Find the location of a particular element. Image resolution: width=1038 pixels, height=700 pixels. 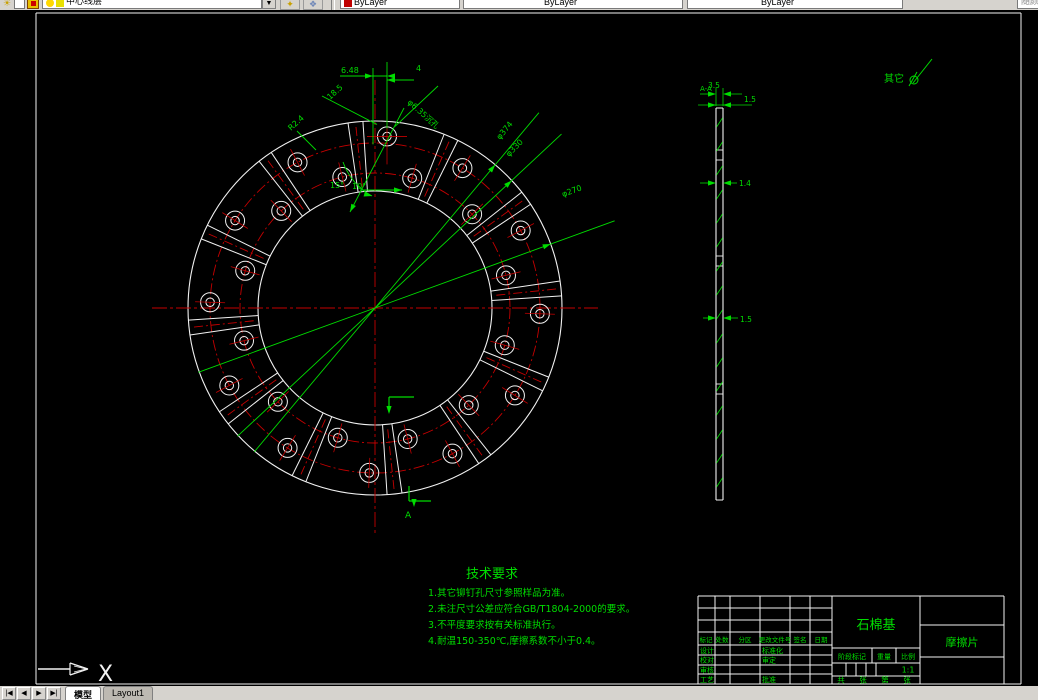

linetype-dropdown: ByLayer is located at coordinates (573, 4).